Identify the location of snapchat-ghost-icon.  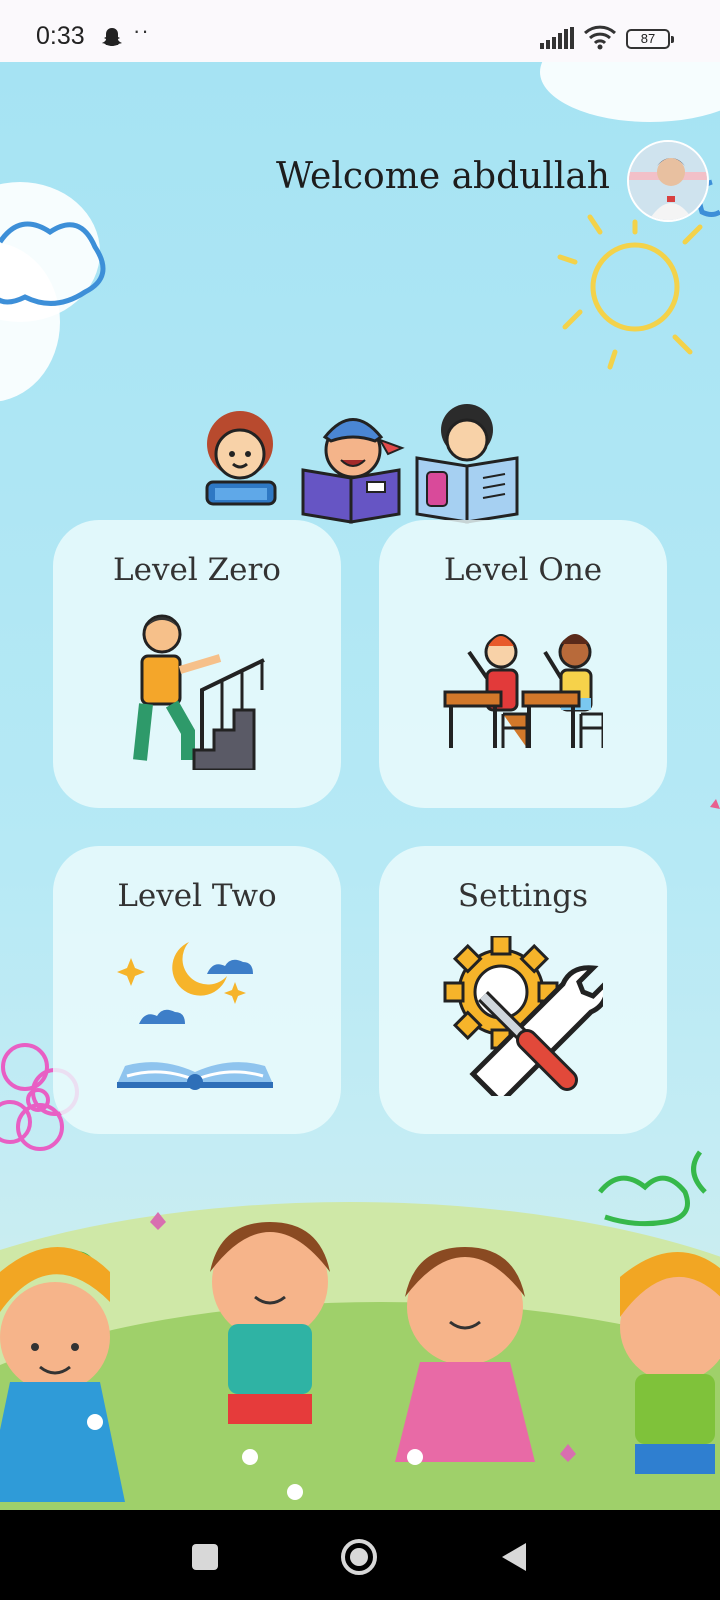
(112, 40).